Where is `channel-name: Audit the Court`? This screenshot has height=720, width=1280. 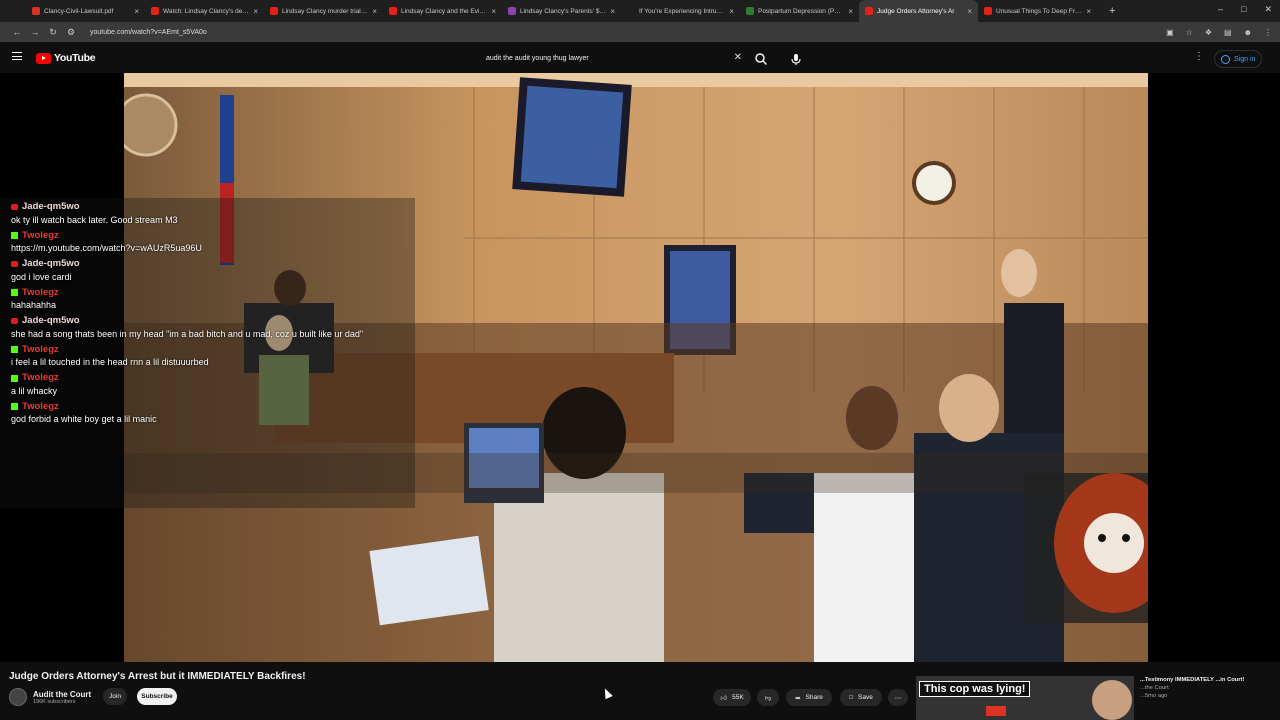 channel-name: Audit the Court is located at coordinates (62, 694).